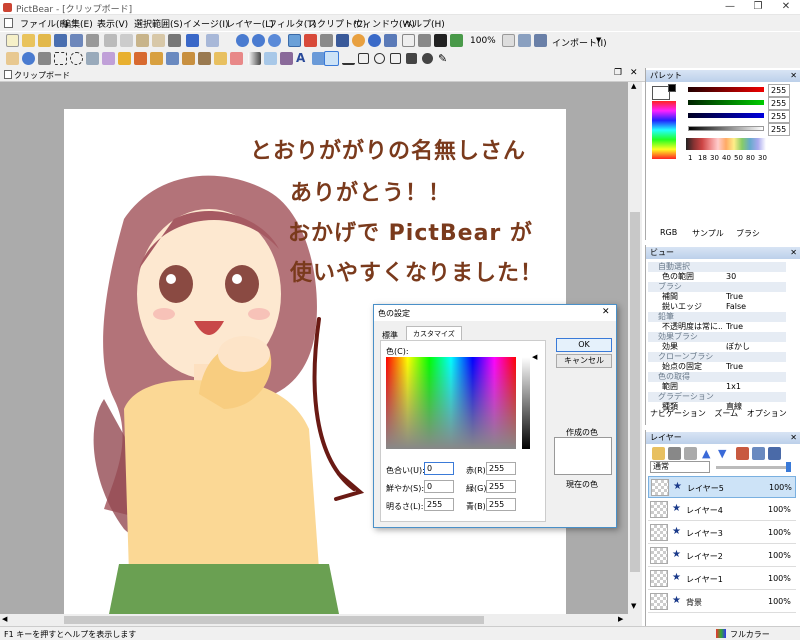 This screenshot has width=800, height=640. Describe the element at coordinates (717, 377) in the screenshot. I see `property-category: 色の取得` at that location.